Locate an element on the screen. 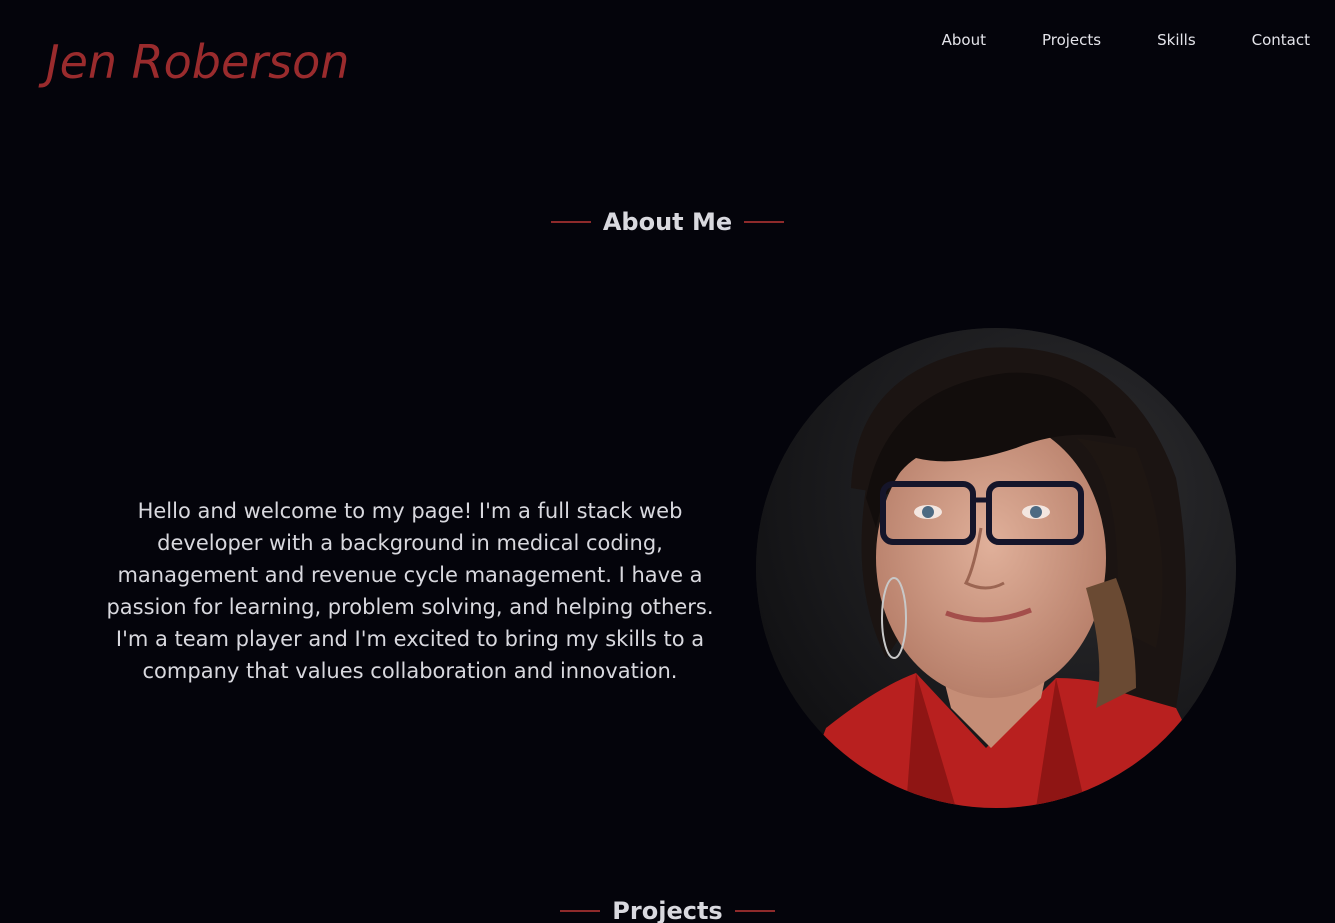  nav-link-contact: Contact is located at coordinates (1281, 40).